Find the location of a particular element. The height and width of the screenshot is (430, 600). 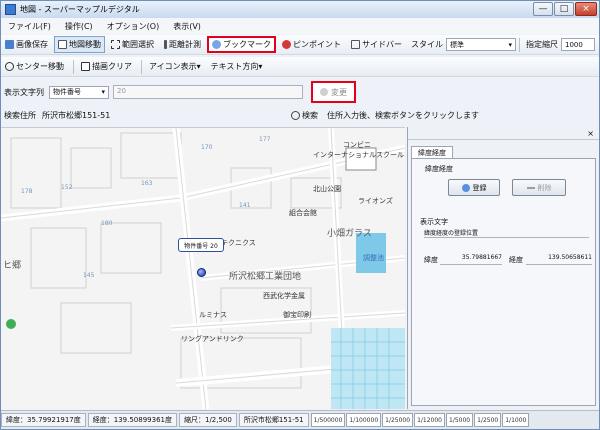

clear-drawing-button: 描画クリア is located at coordinates (106, 66).